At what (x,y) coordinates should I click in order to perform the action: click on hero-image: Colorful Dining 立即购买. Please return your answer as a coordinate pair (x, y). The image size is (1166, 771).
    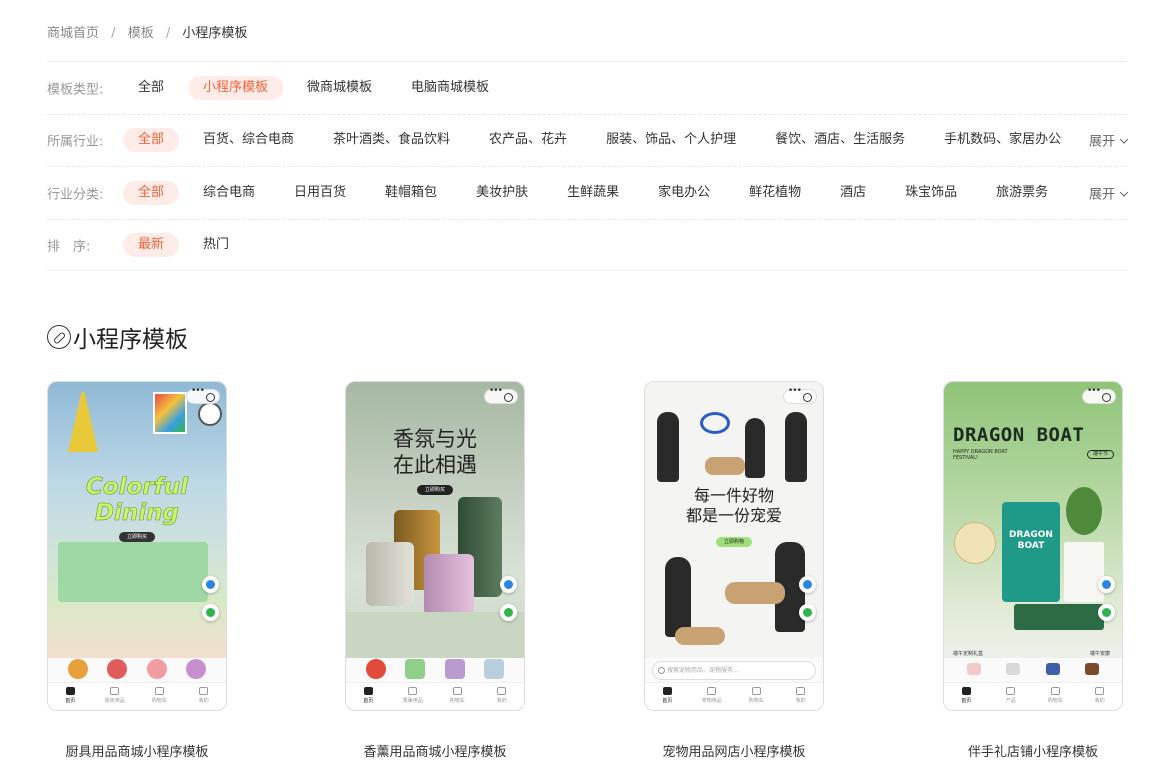
    Looking at the image, I should click on (137, 520).